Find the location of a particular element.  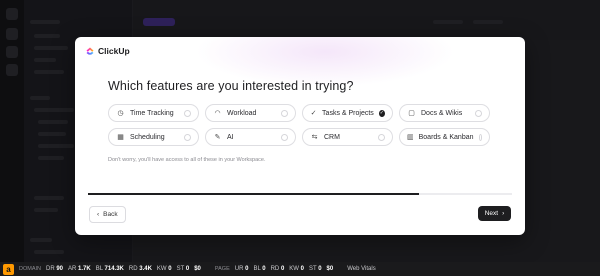

seo-metric-key: DR is located at coordinates (50, 269).